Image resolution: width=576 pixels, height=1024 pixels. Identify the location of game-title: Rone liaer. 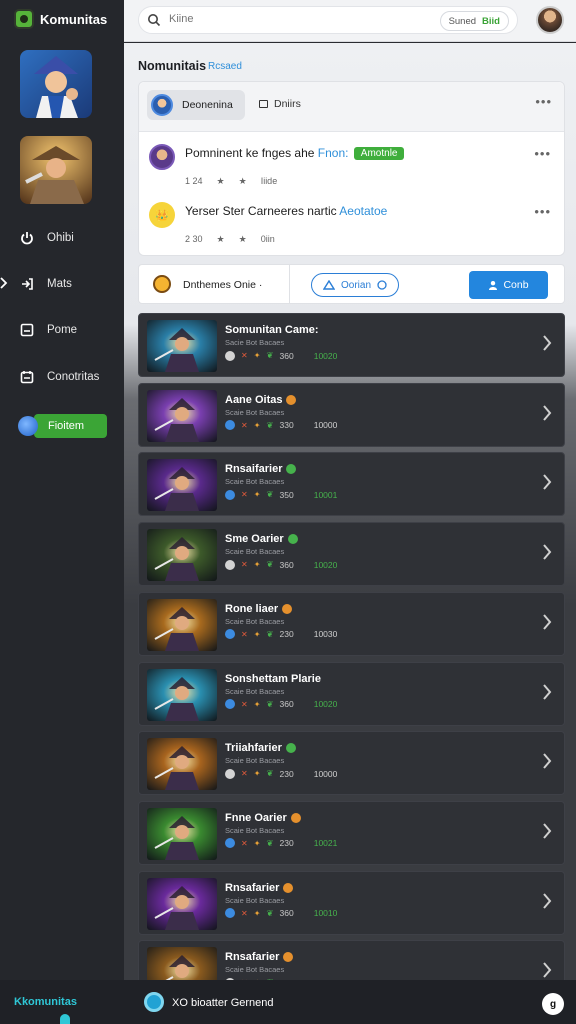
(259, 609).